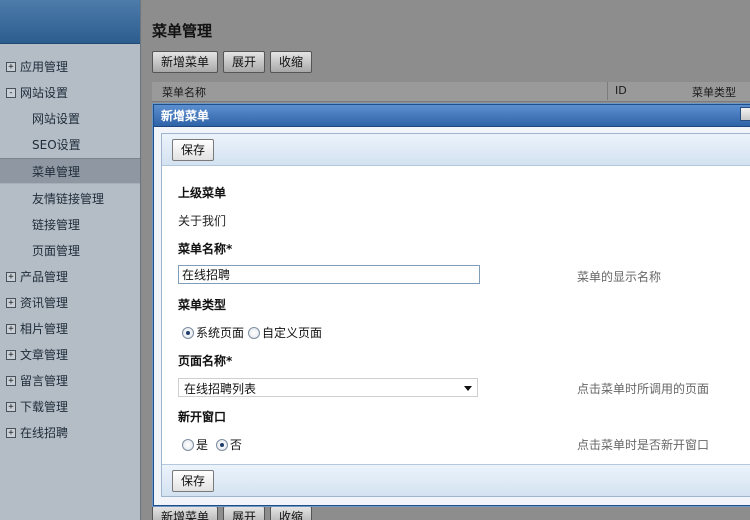 The image size is (750, 520). What do you see at coordinates (44, 381) in the screenshot?
I see `sidebar-item-label: 留言管理` at bounding box center [44, 381].